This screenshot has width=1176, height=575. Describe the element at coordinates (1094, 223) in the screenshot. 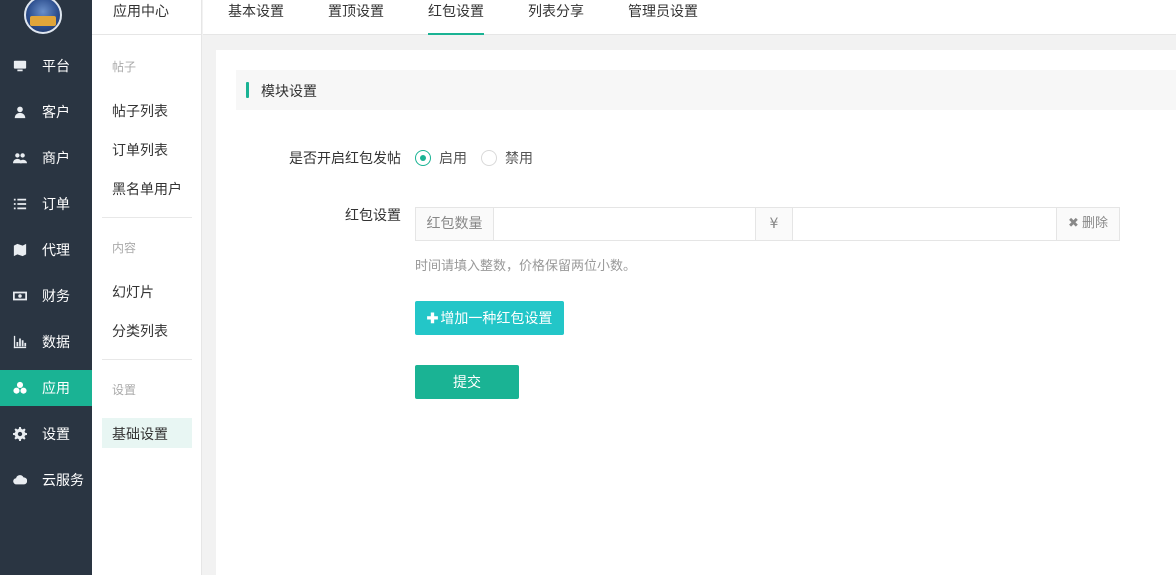

I see `delete-label: 删除` at that location.